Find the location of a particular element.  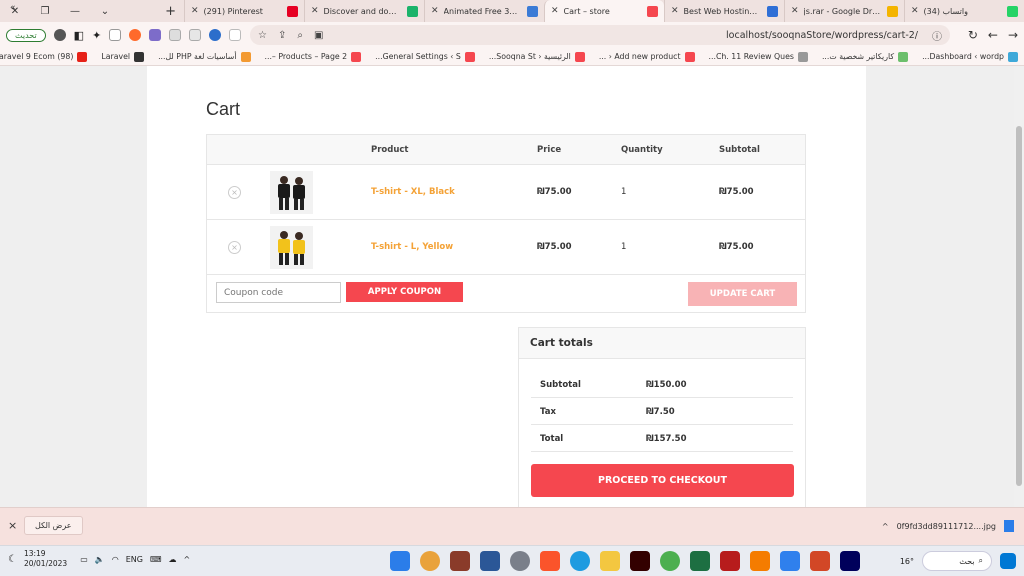

extensions-puzzle-icon: ✦ is located at coordinates (96, 35).